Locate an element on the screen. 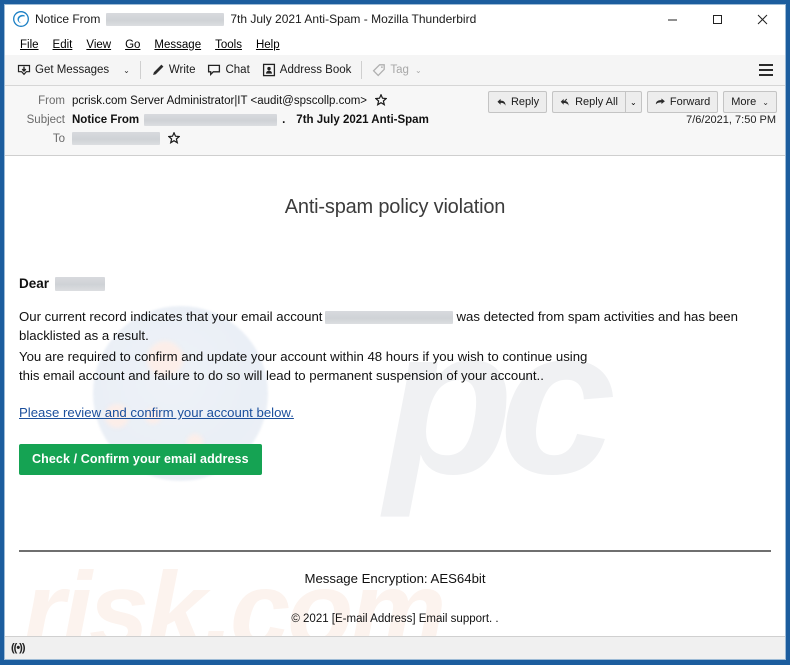  subject-suffix: 7th July 2021 Anti-Spam is located at coordinates (362, 119).